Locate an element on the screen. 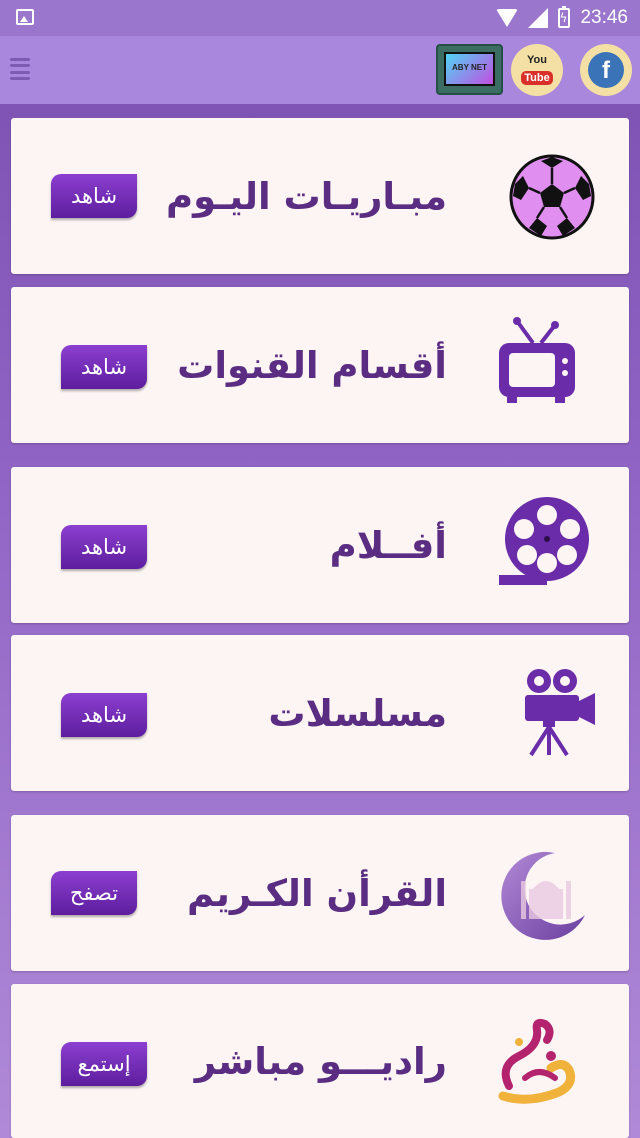  battery-charging-icon is located at coordinates (564, 17).